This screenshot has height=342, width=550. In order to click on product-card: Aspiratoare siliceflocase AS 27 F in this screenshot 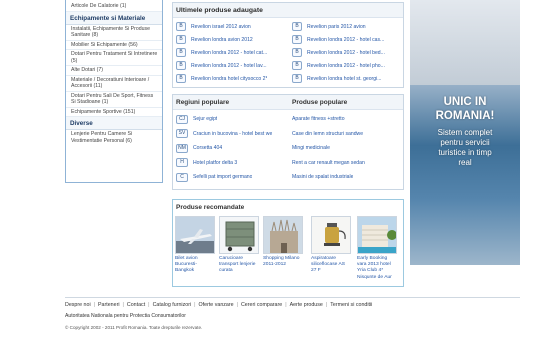, I will do `click(331, 245)`.